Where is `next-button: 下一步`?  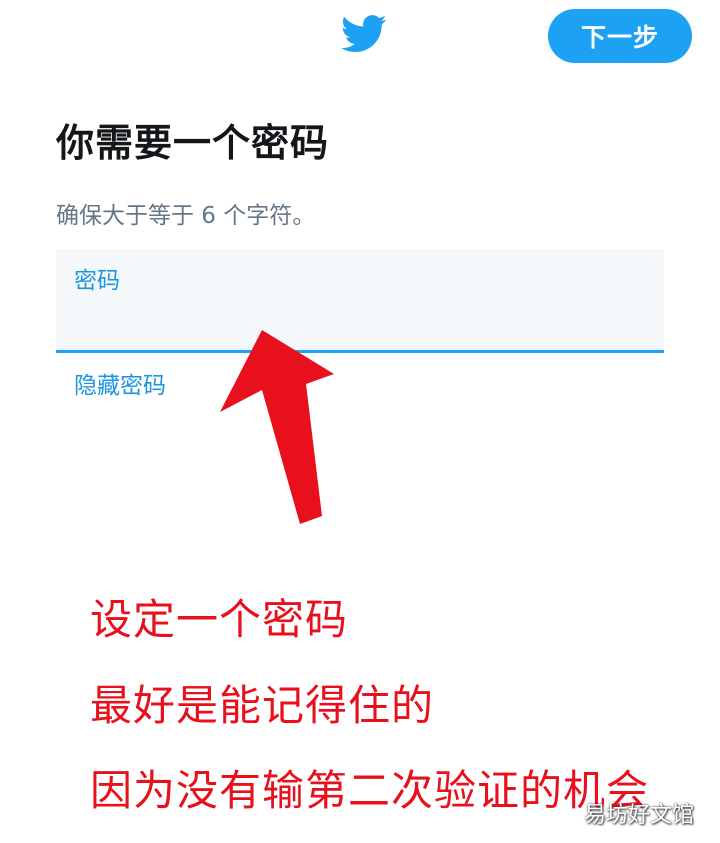
next-button: 下一步 is located at coordinates (620, 36).